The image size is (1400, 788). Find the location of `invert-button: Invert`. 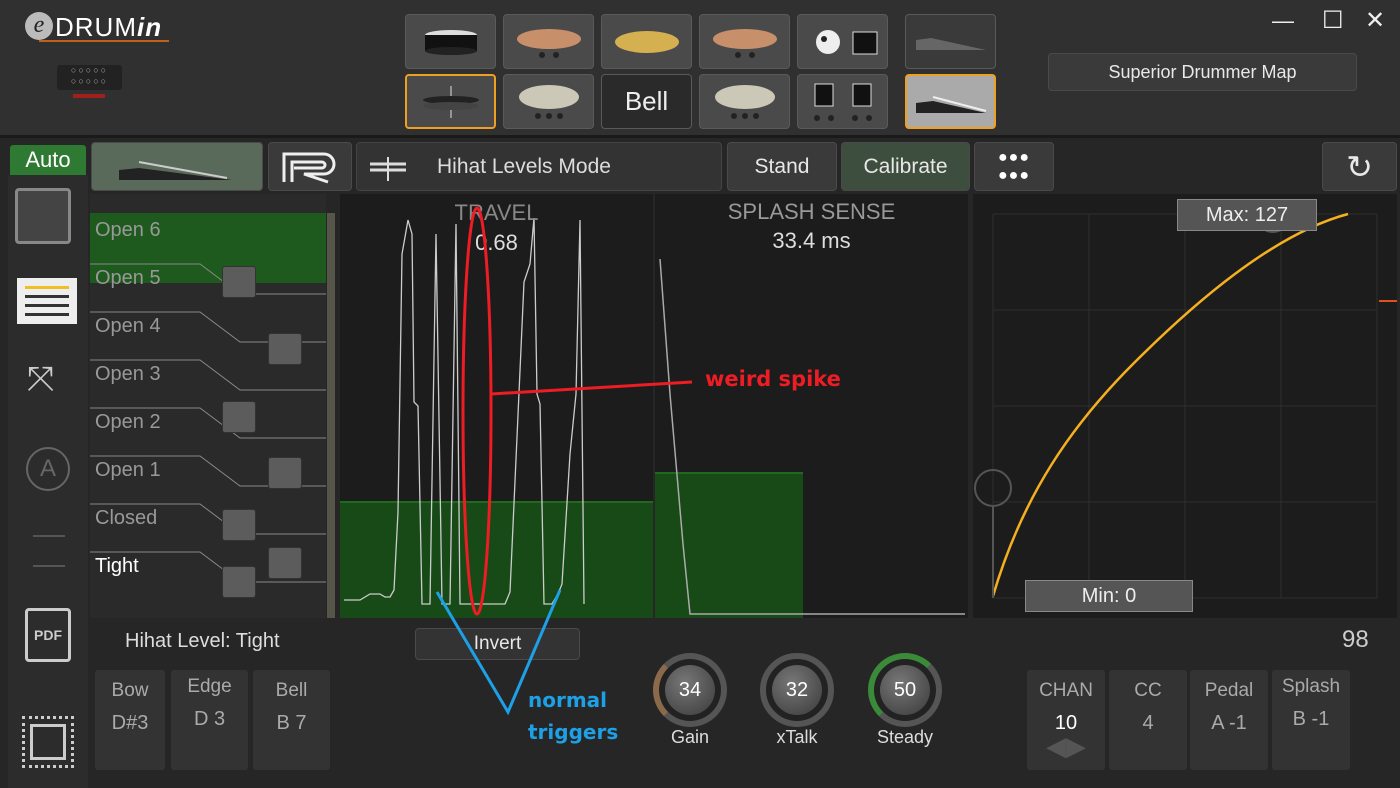

invert-button: Invert is located at coordinates (497, 644).